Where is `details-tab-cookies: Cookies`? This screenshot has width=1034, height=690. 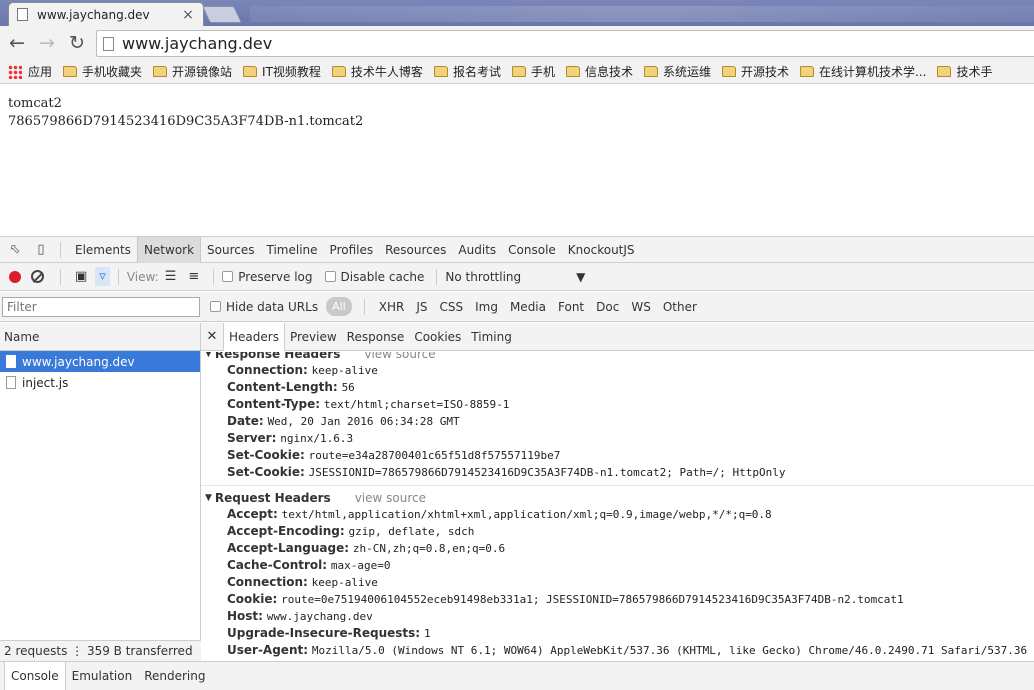
details-tab-cookies: Cookies is located at coordinates (437, 337).